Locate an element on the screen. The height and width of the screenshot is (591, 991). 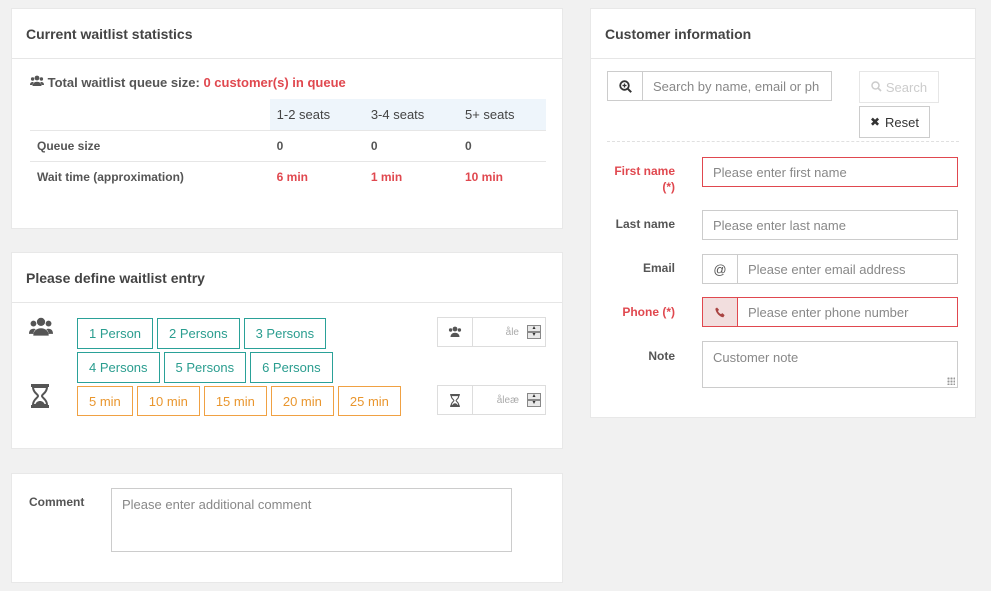
comment-label: Comment is located at coordinates (57, 502).